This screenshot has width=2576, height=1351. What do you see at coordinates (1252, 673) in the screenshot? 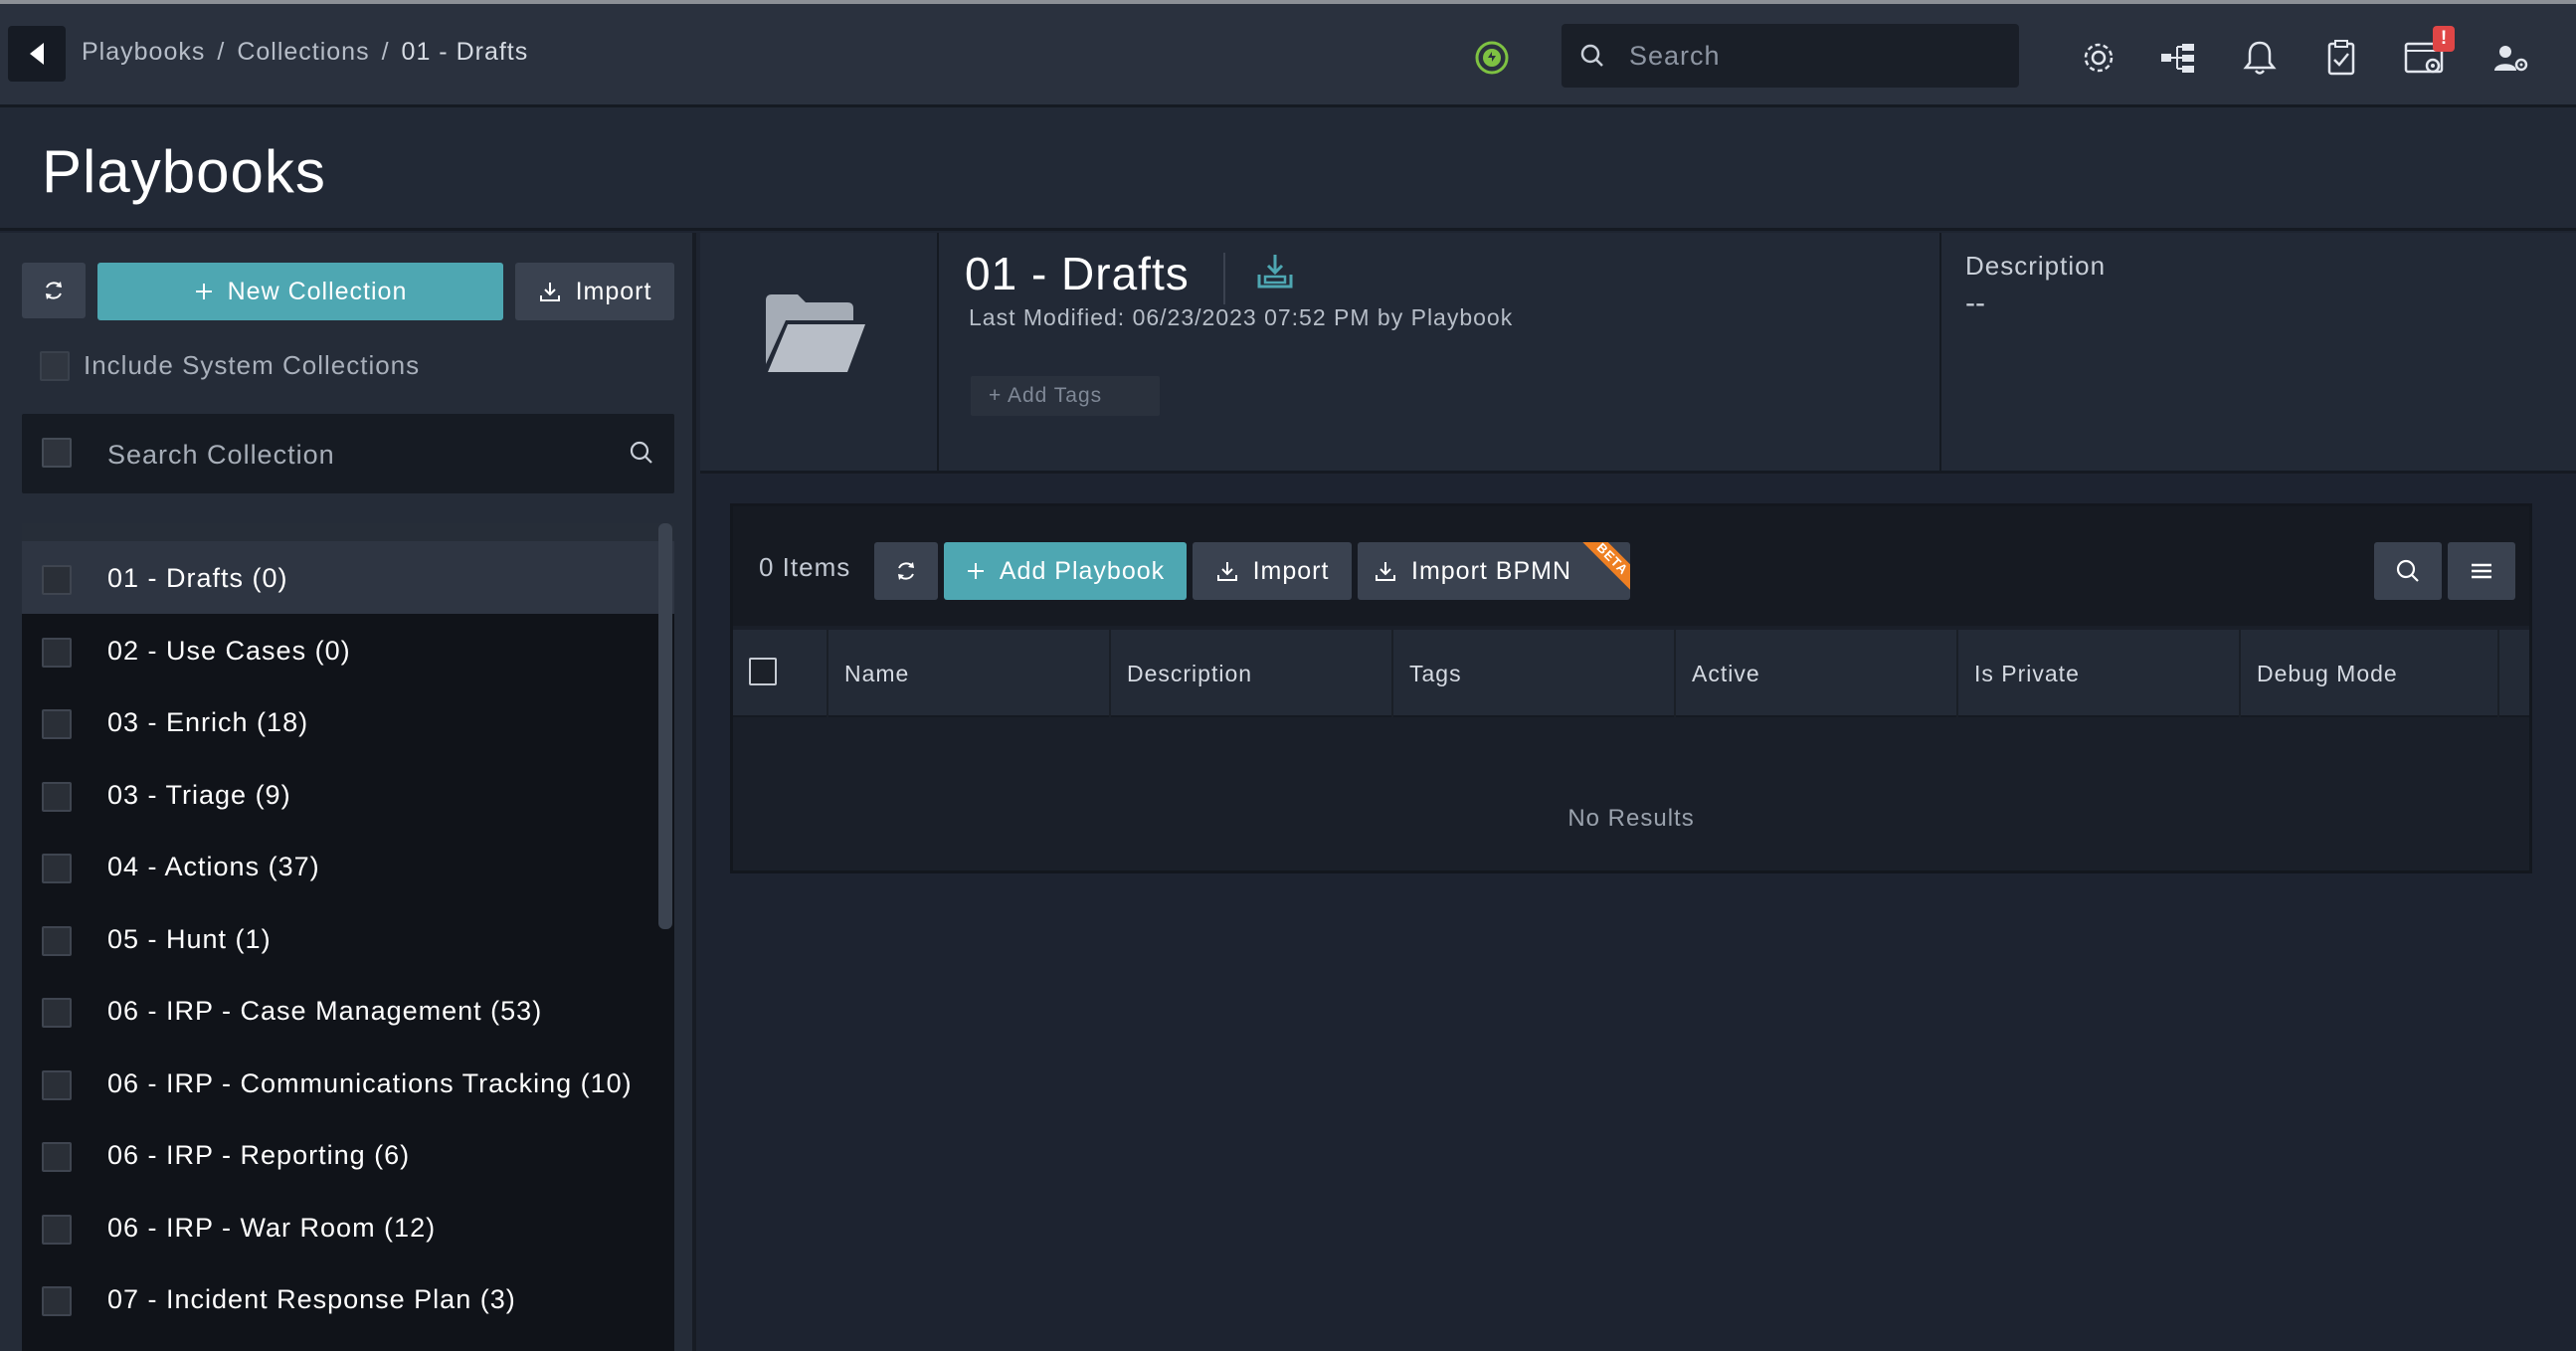
I see `column-header-description: Description` at bounding box center [1252, 673].